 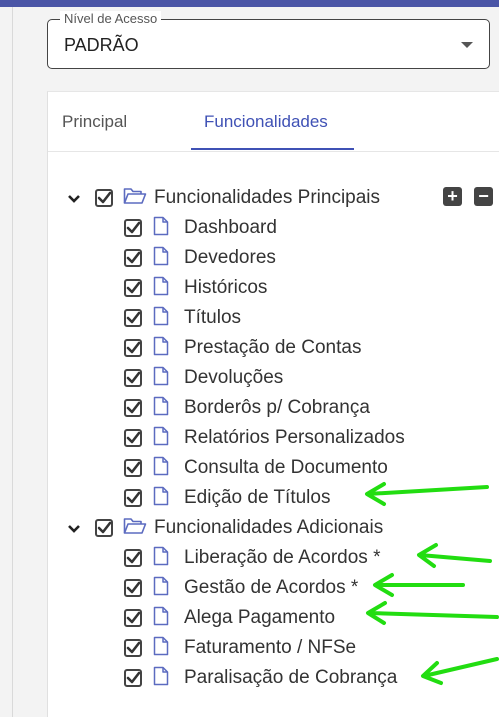 I want to click on tree-item-label: Gestão de Acordos *, so click(x=271, y=587).